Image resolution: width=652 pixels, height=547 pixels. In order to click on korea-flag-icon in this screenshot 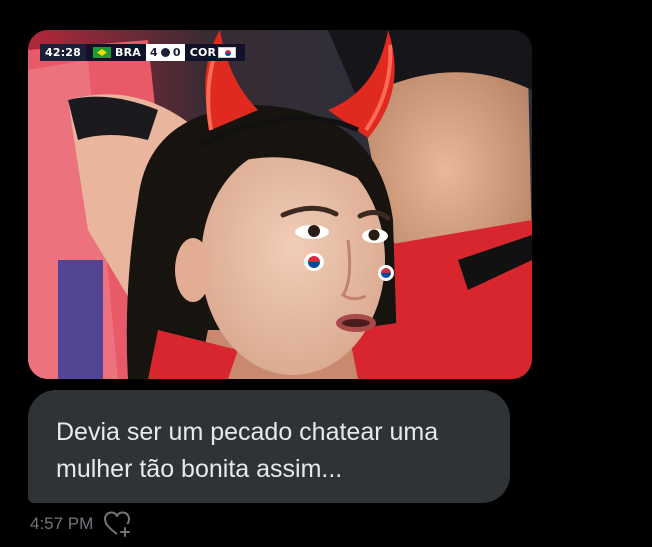, I will do `click(227, 52)`.